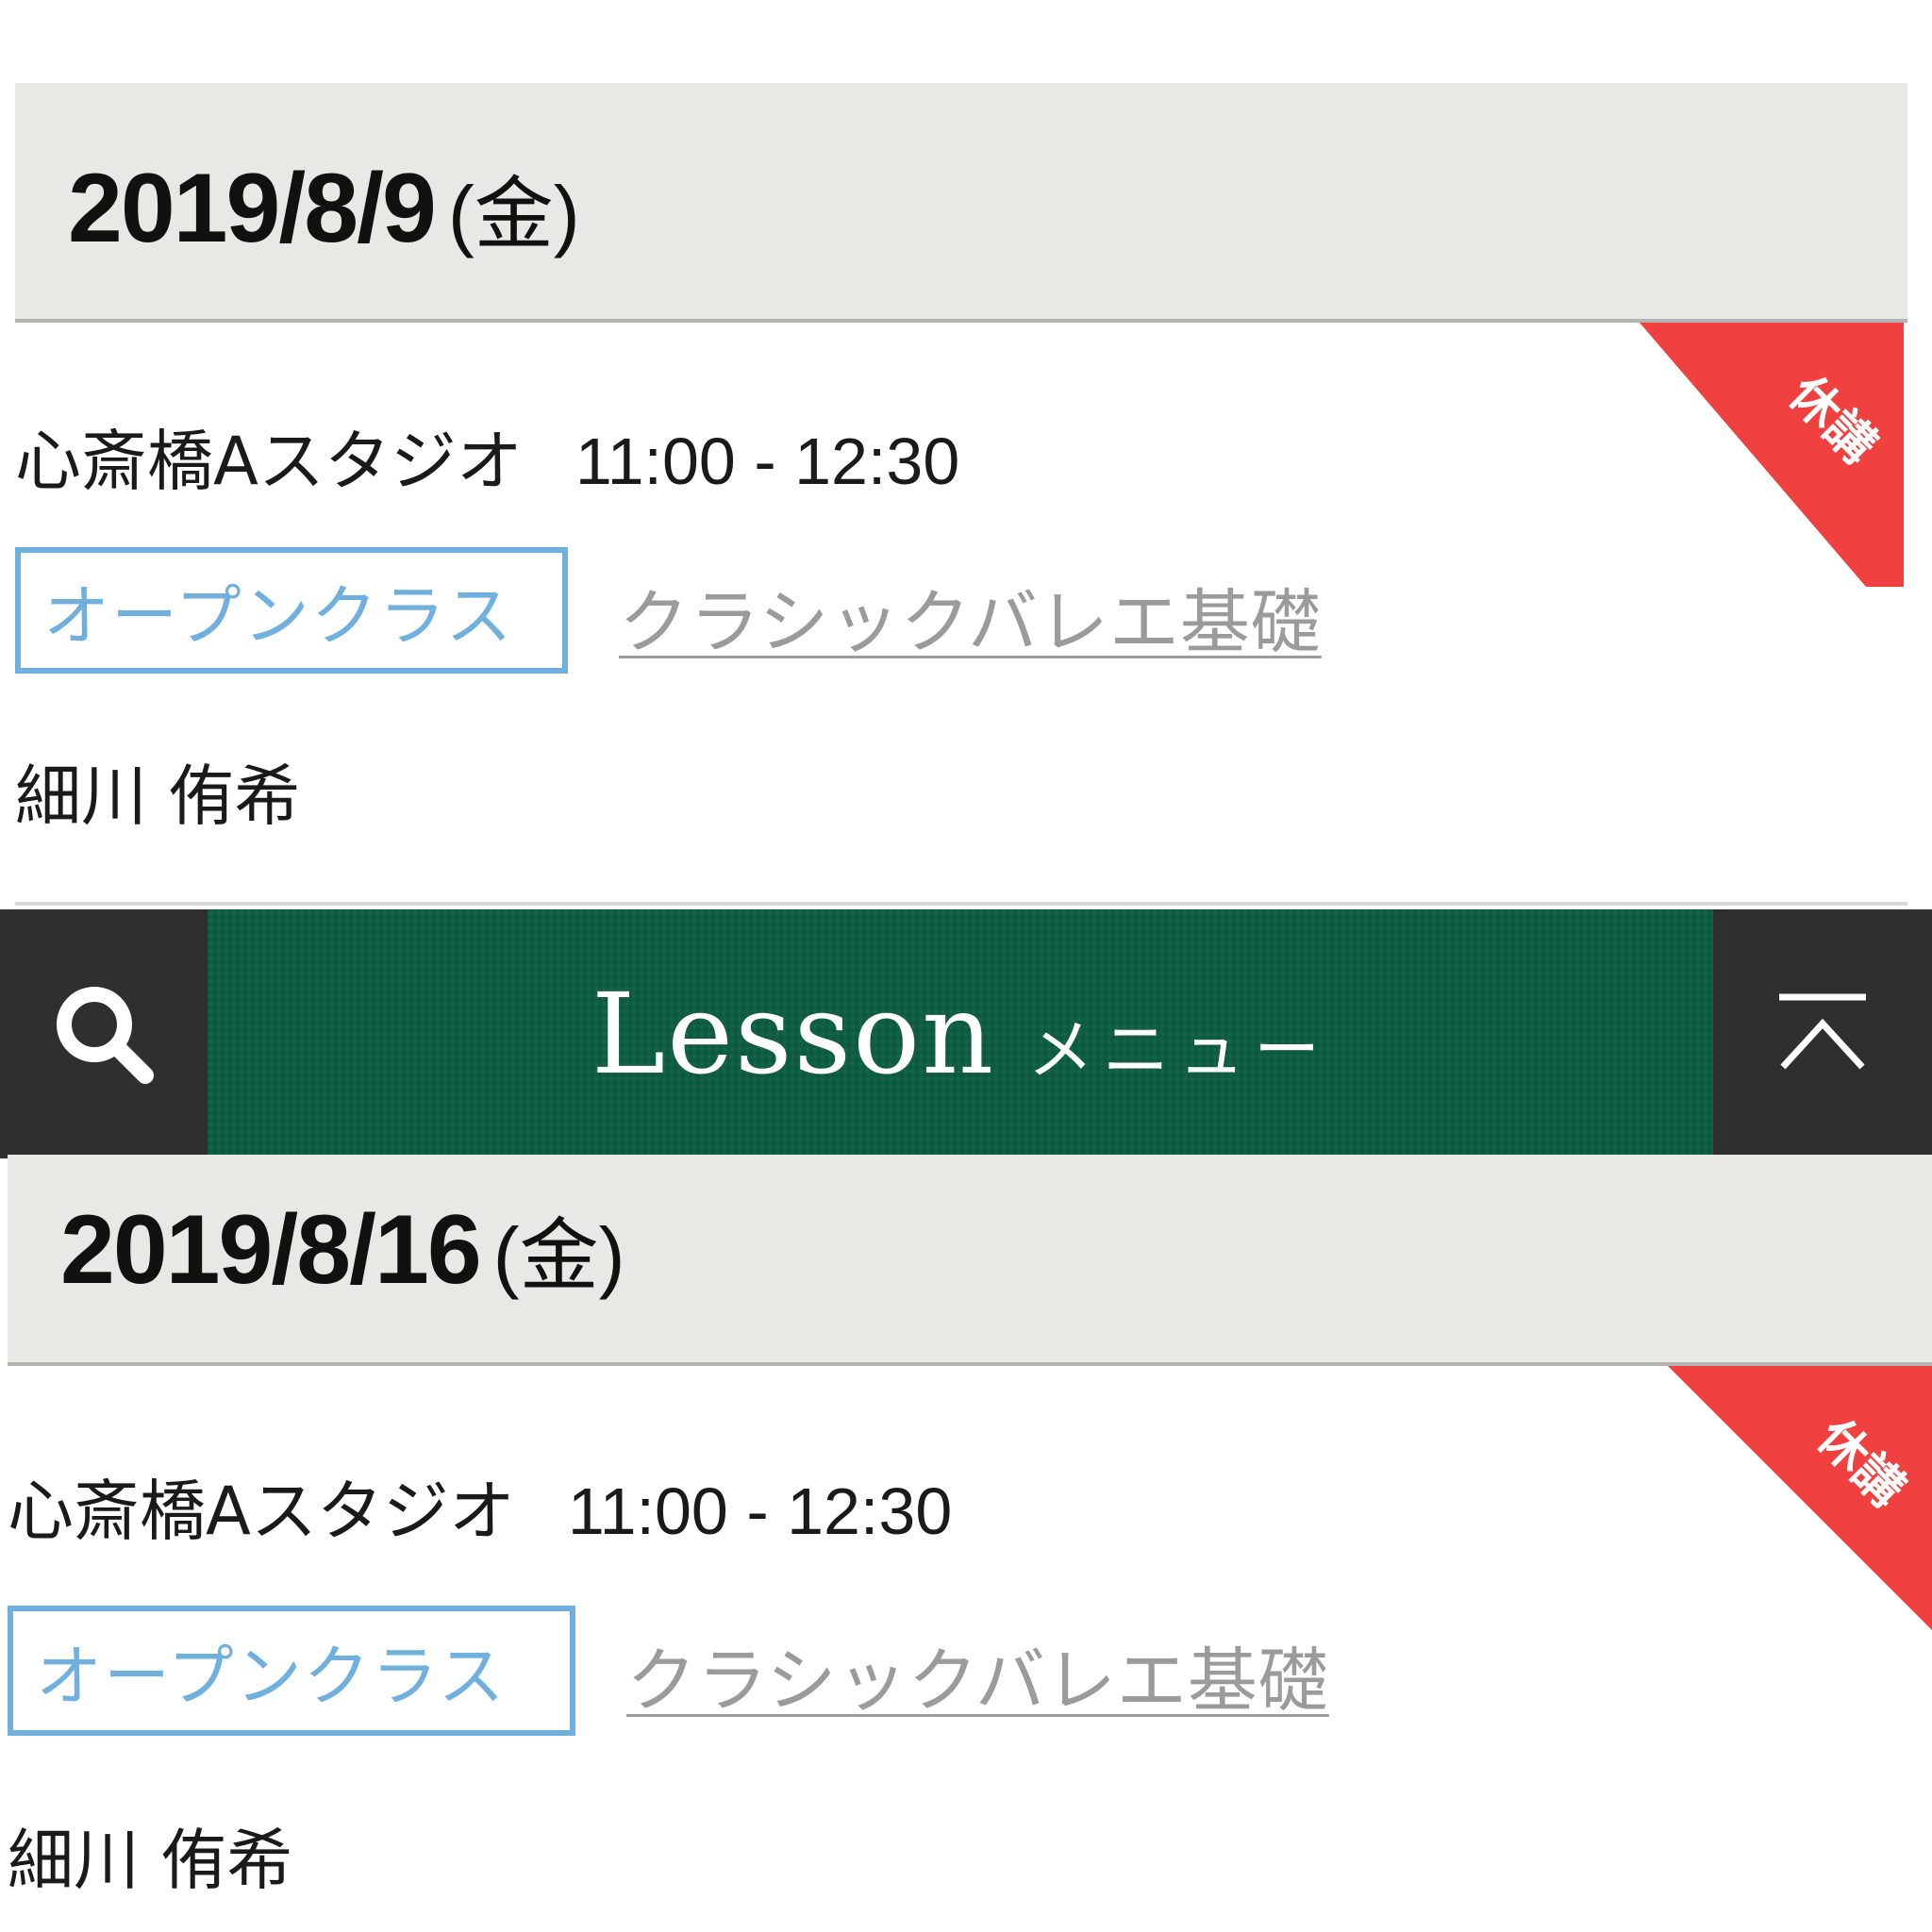  I want to click on menu-title: Lesson メニュー, so click(960, 1034).